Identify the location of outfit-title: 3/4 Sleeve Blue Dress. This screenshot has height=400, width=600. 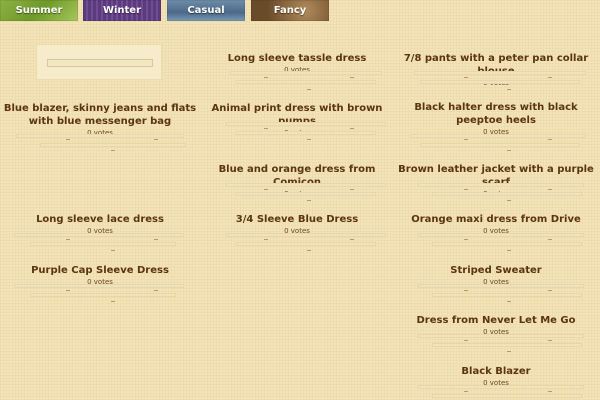
(297, 219).